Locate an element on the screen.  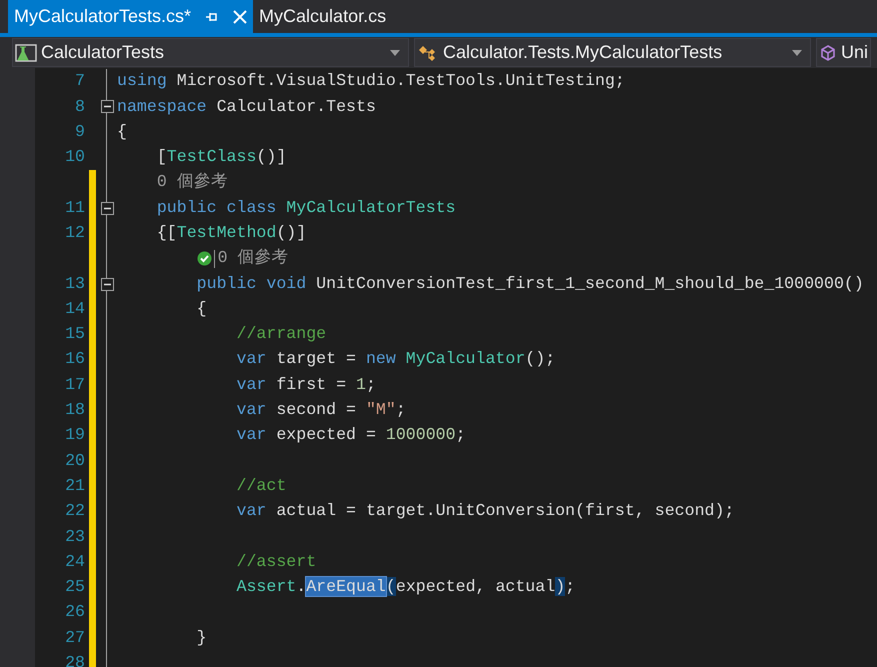
code-line: {[TestMethod()] is located at coordinates (231, 233).